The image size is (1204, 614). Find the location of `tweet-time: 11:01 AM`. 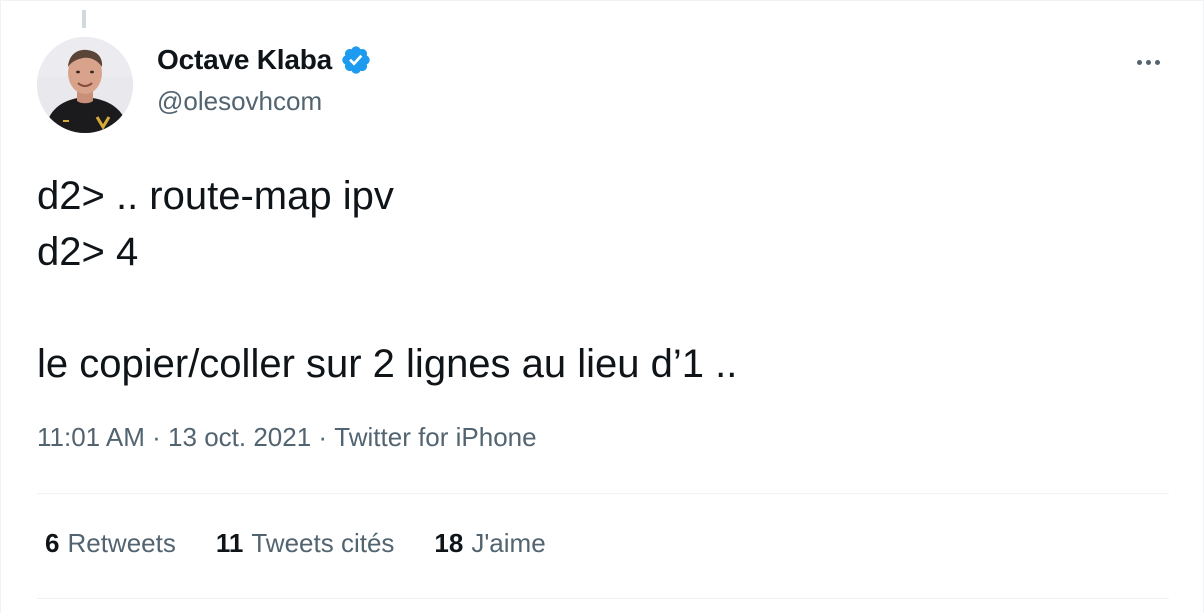

tweet-time: 11:01 AM is located at coordinates (91, 437).